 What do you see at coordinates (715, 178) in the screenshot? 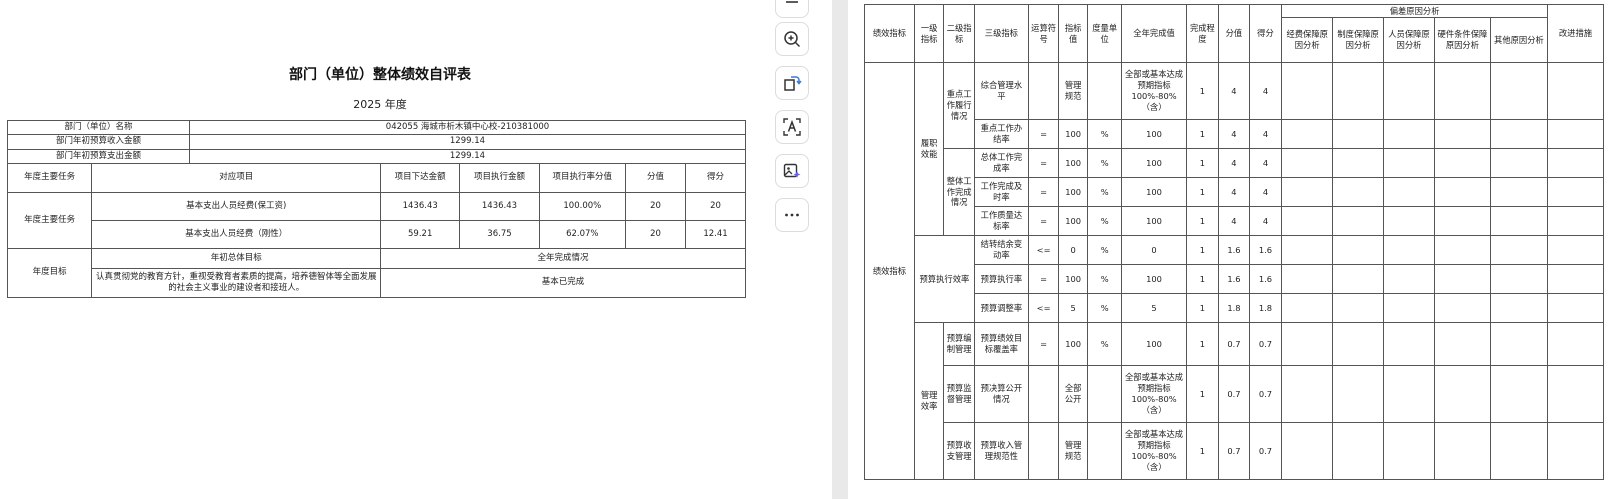
I see `task-header: 得分` at bounding box center [715, 178].